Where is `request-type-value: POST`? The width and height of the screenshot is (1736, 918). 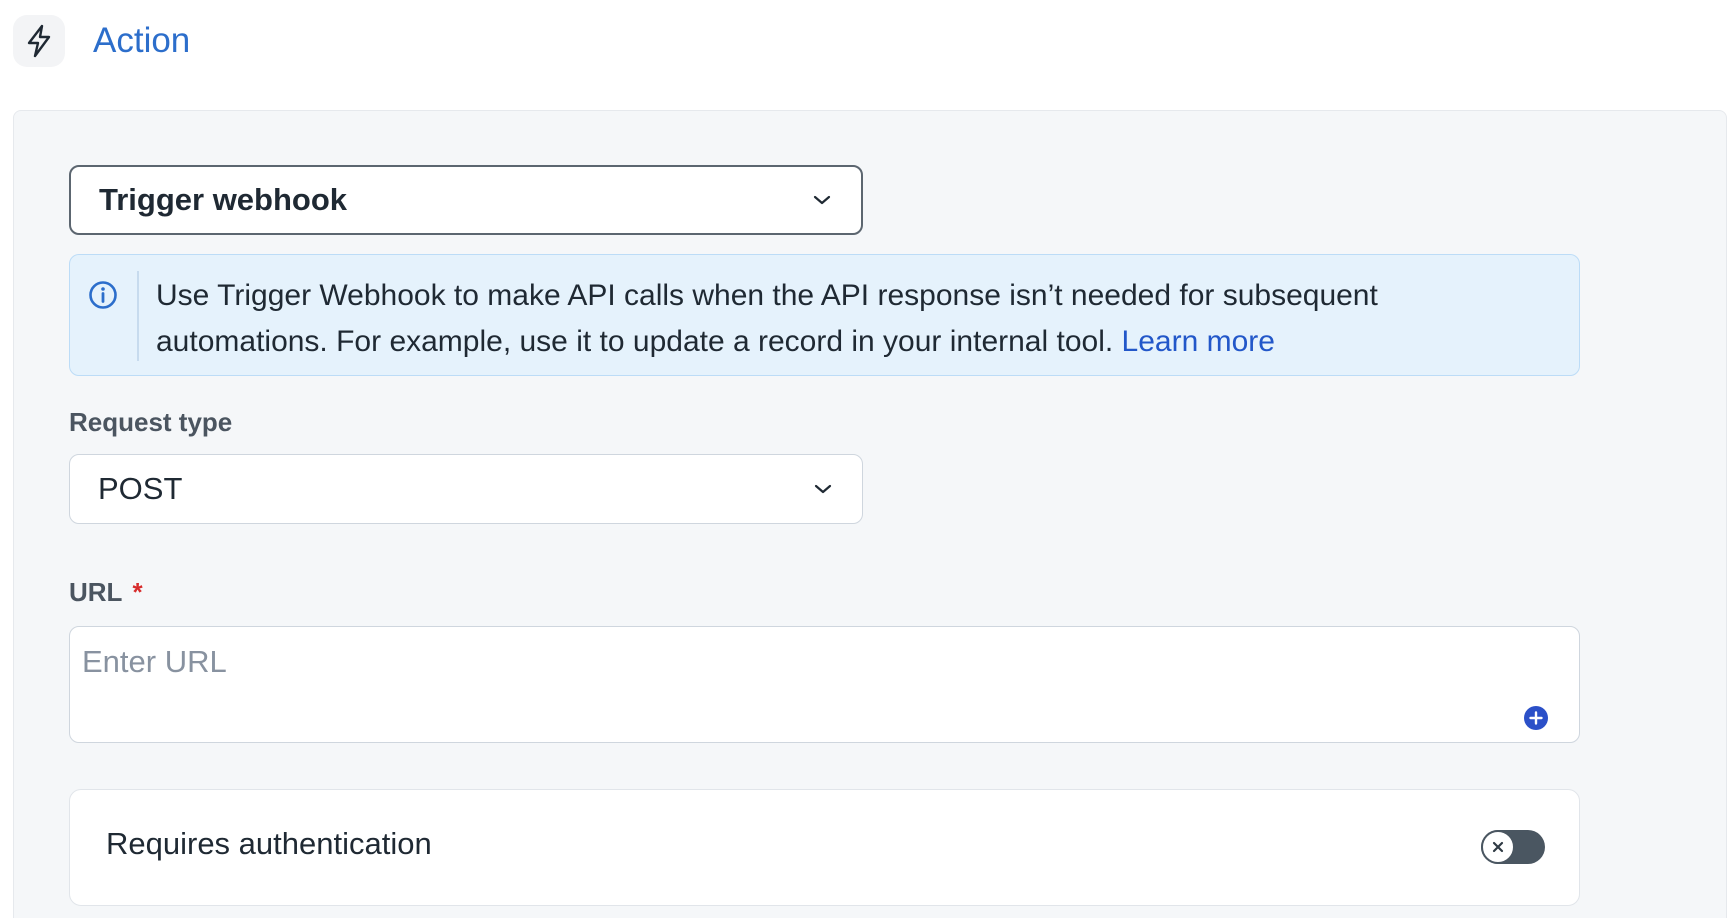
request-type-value: POST is located at coordinates (140, 488).